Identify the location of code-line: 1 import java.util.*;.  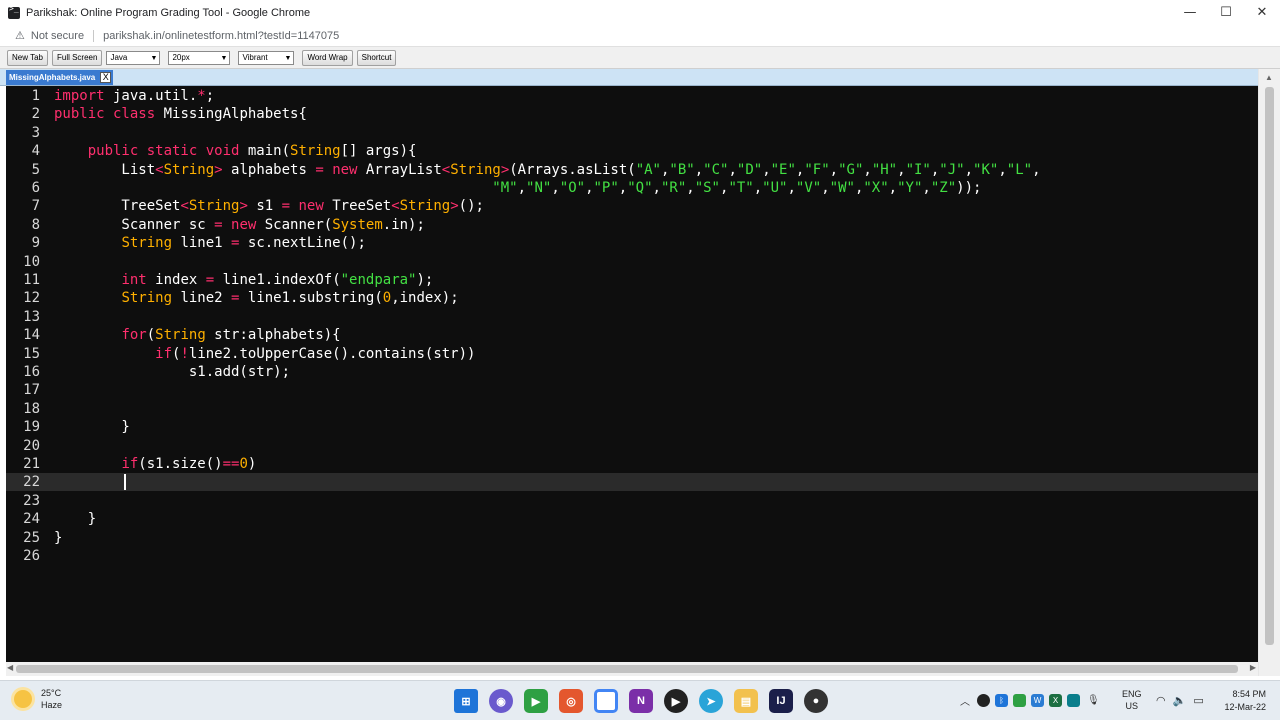
(632, 96).